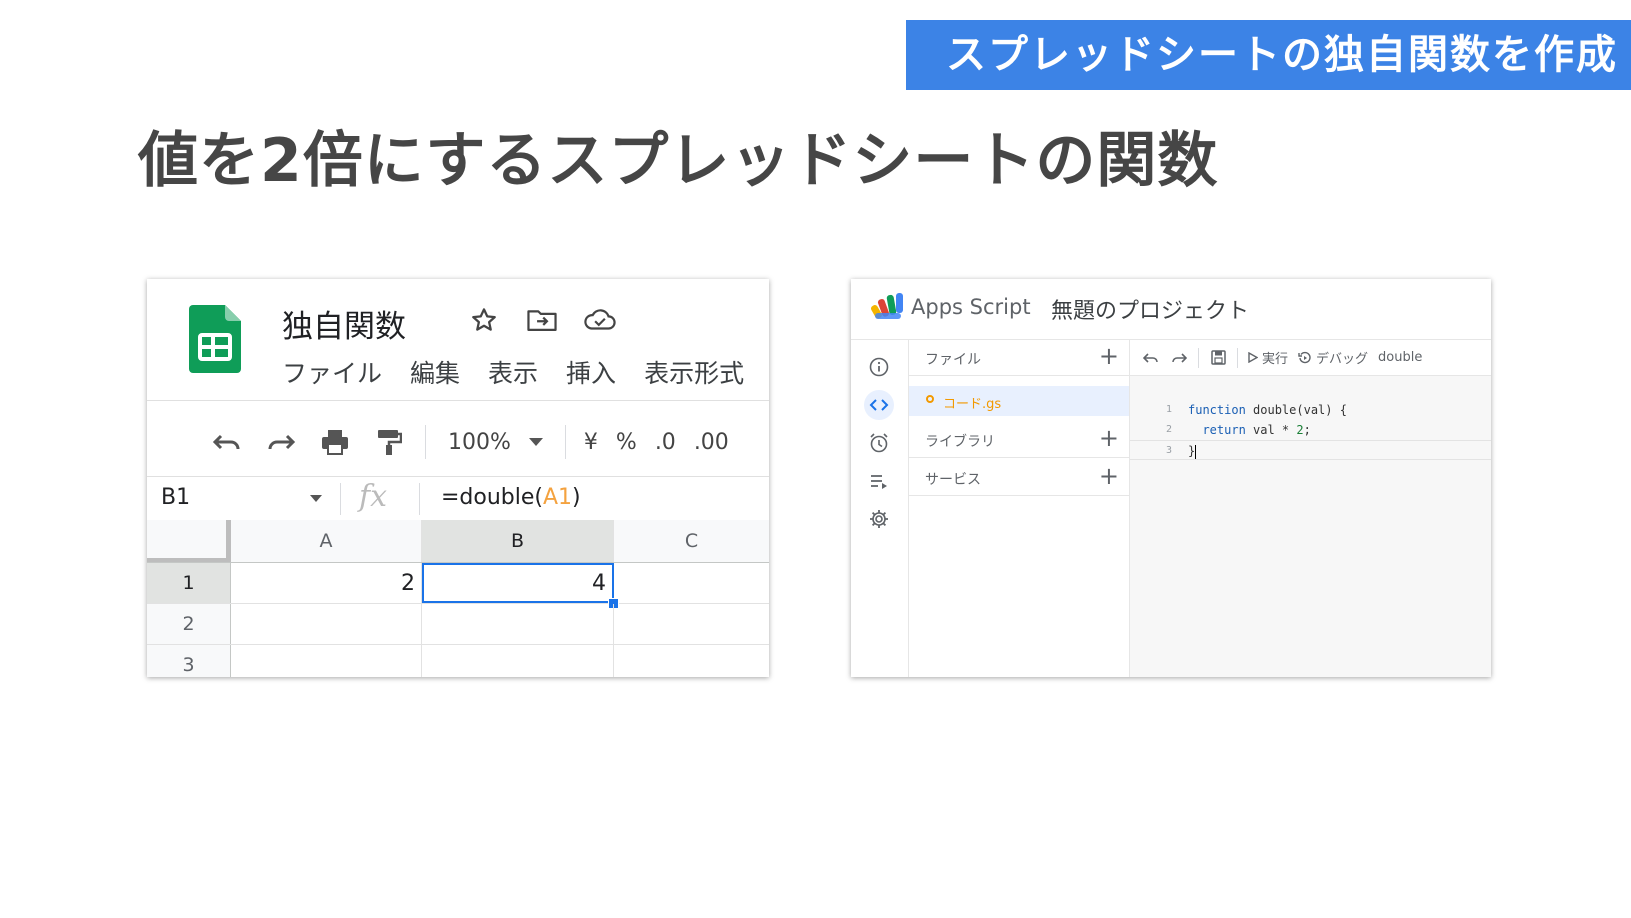 Image resolution: width=1631 pixels, height=918 pixels. I want to click on percent-format-button: %, so click(626, 442).